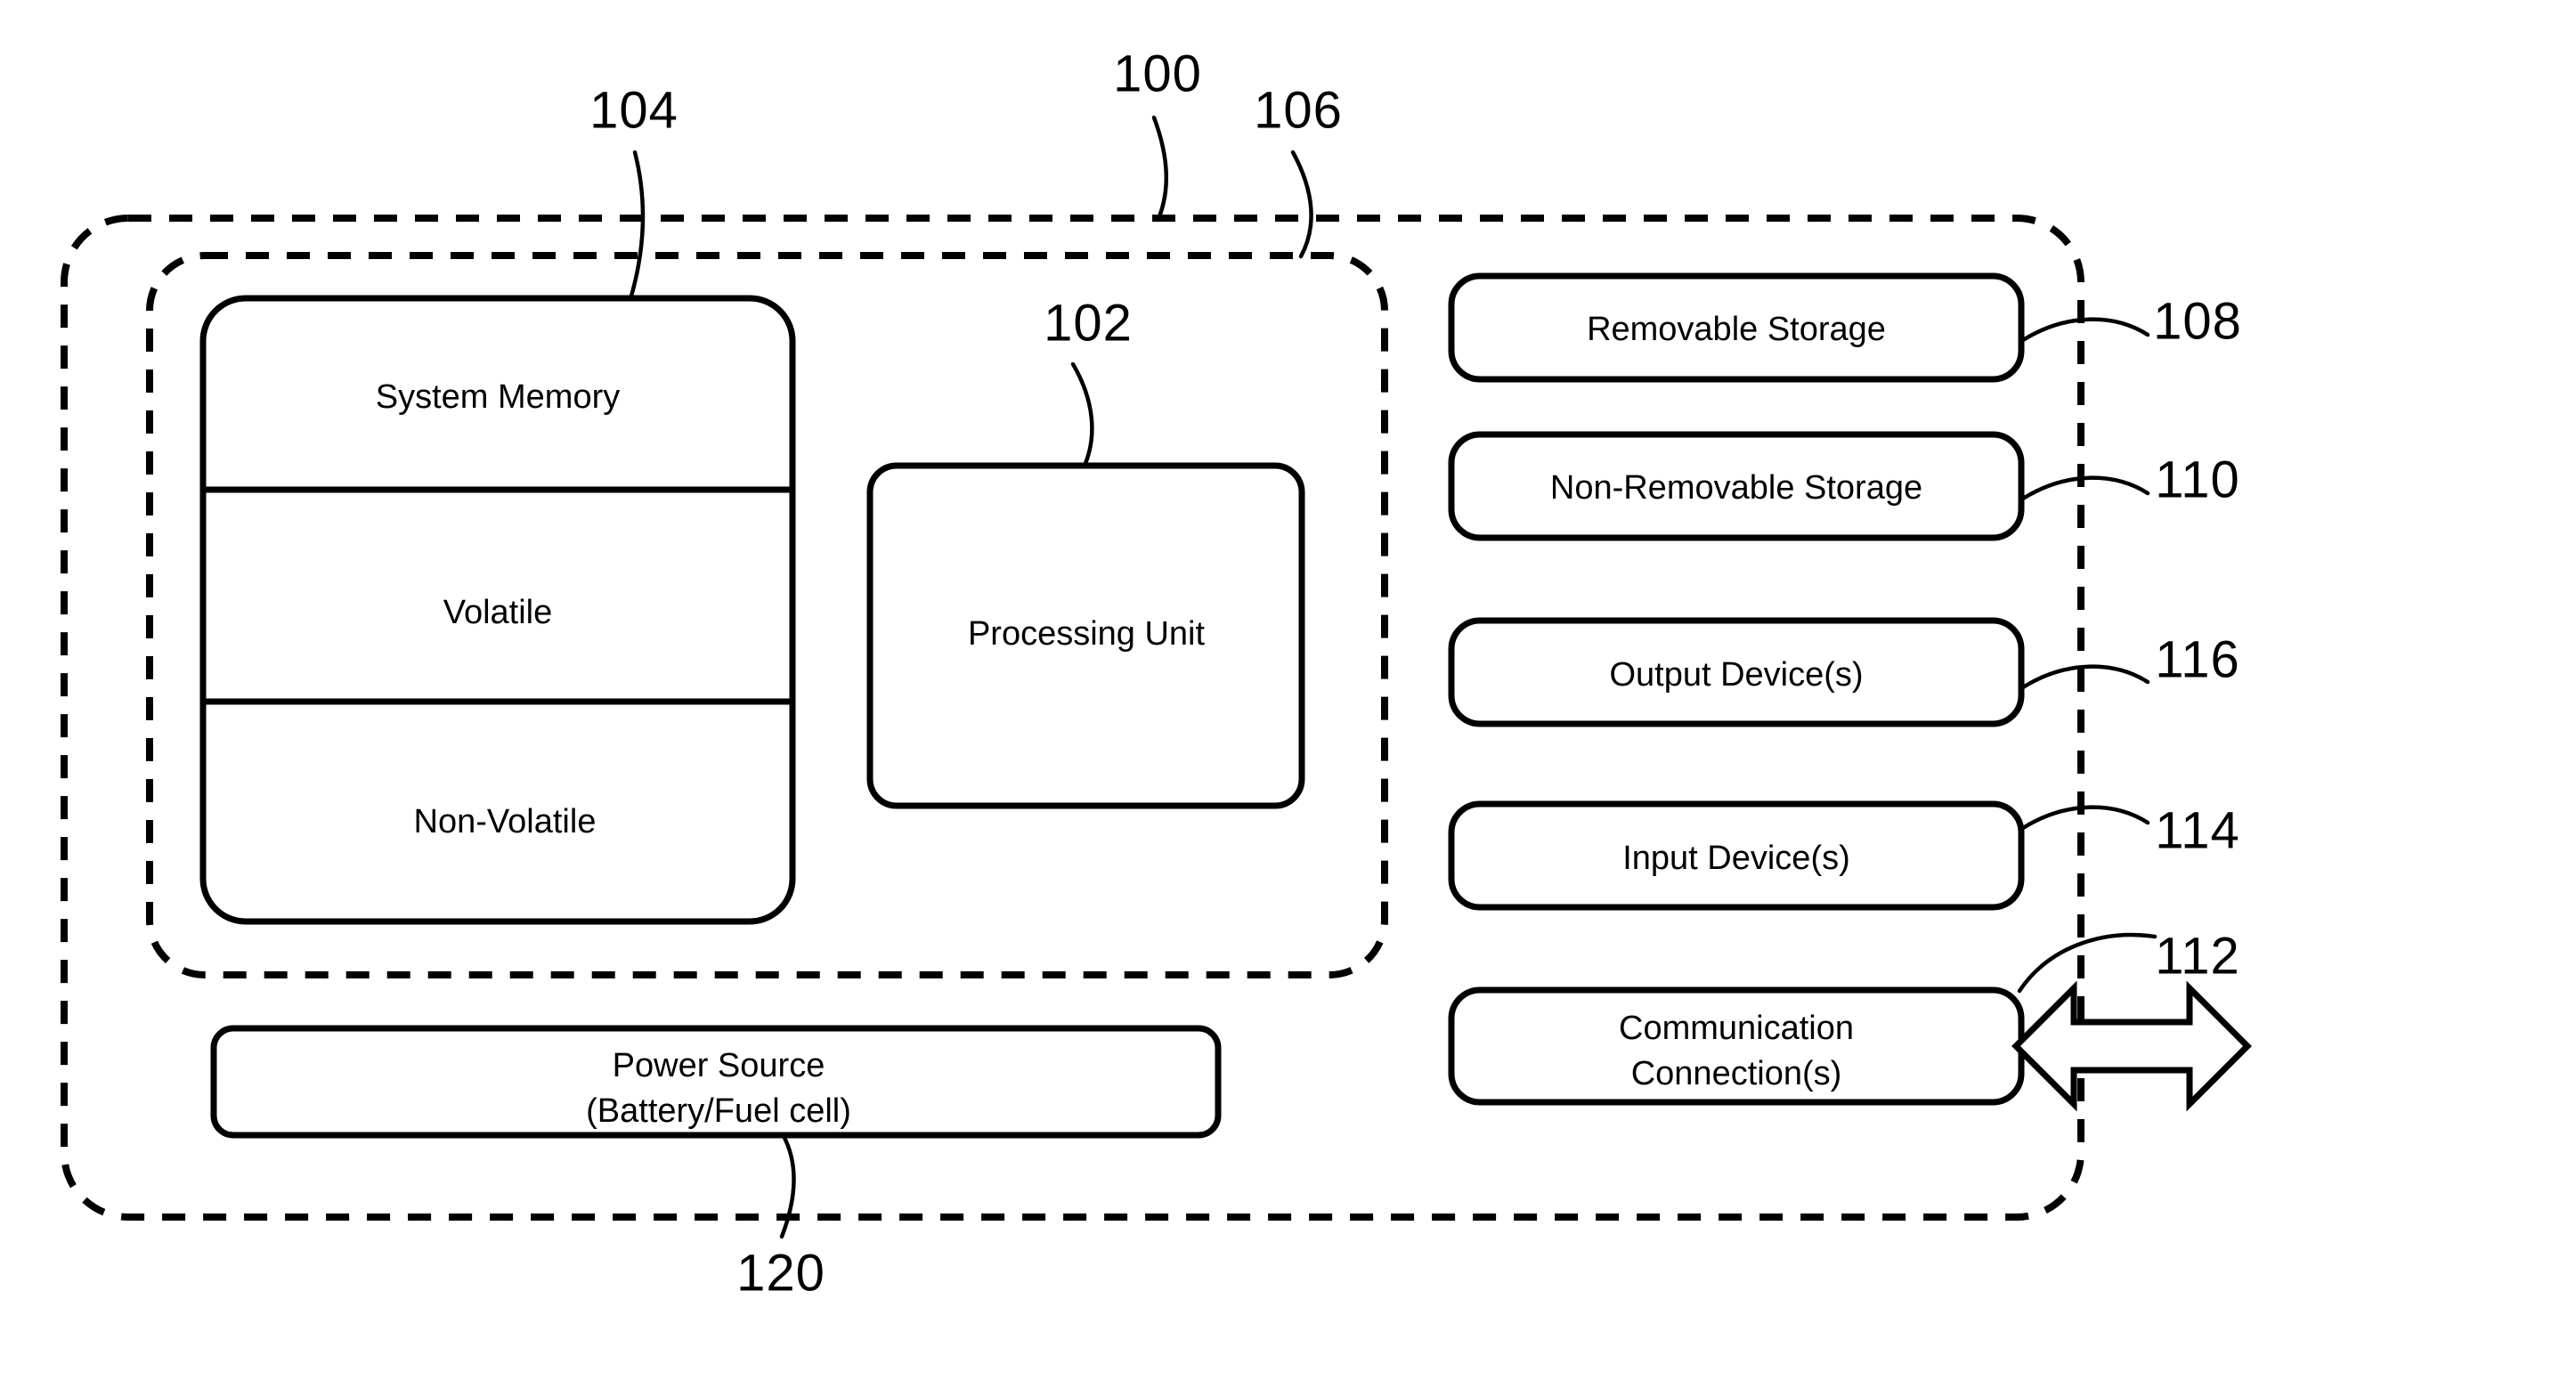  I want to click on ref-number-106: 106, so click(1298, 110).